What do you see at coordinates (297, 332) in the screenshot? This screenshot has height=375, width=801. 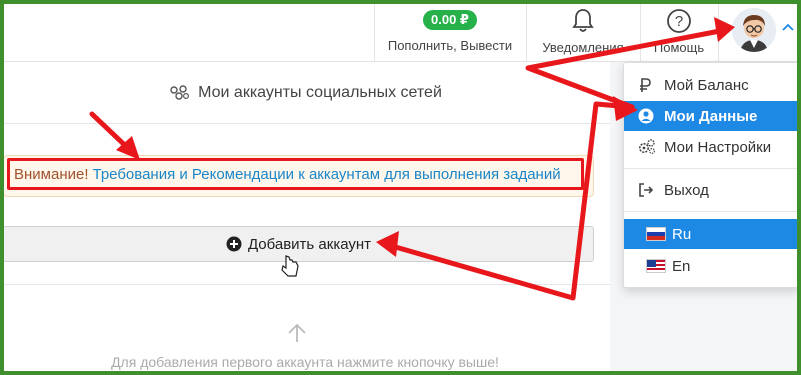 I see `arrow-up-icon` at bounding box center [297, 332].